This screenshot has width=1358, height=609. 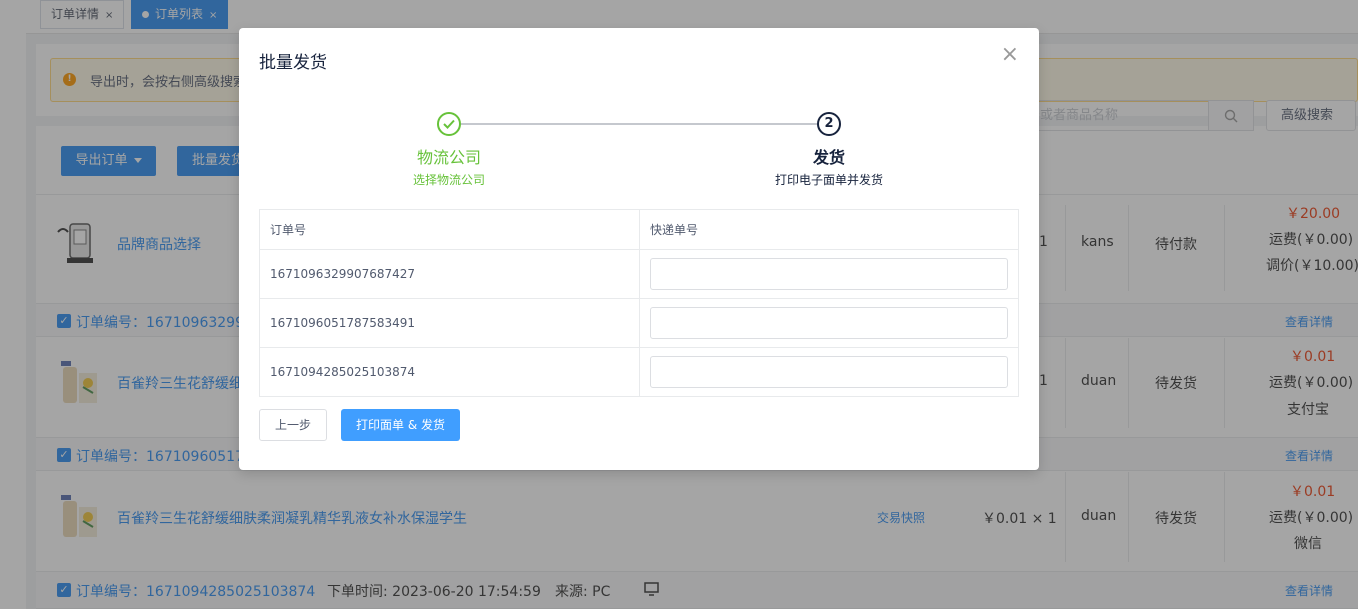 What do you see at coordinates (293, 63) in the screenshot?
I see `modal-title: 批量发货` at bounding box center [293, 63].